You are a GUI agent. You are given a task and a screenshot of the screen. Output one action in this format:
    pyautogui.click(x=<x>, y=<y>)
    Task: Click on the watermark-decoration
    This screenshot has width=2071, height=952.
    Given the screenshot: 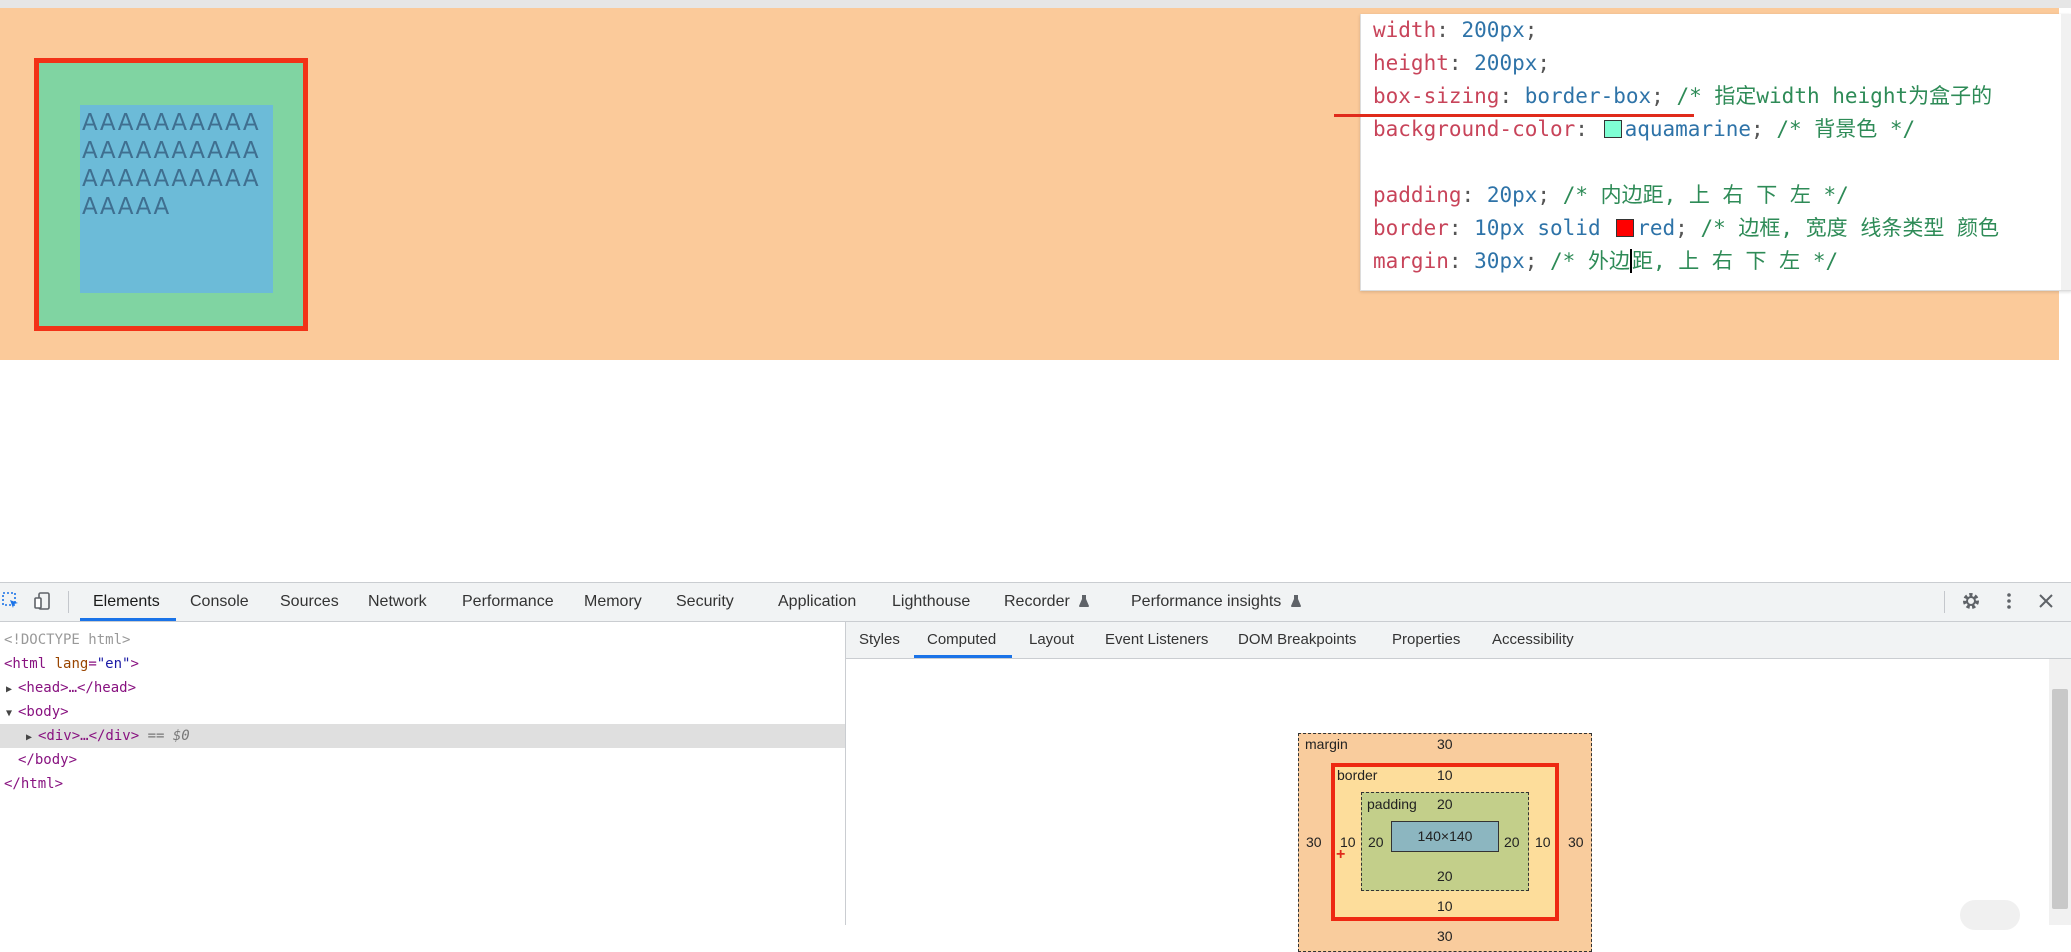 What is the action you would take?
    pyautogui.click(x=1990, y=915)
    